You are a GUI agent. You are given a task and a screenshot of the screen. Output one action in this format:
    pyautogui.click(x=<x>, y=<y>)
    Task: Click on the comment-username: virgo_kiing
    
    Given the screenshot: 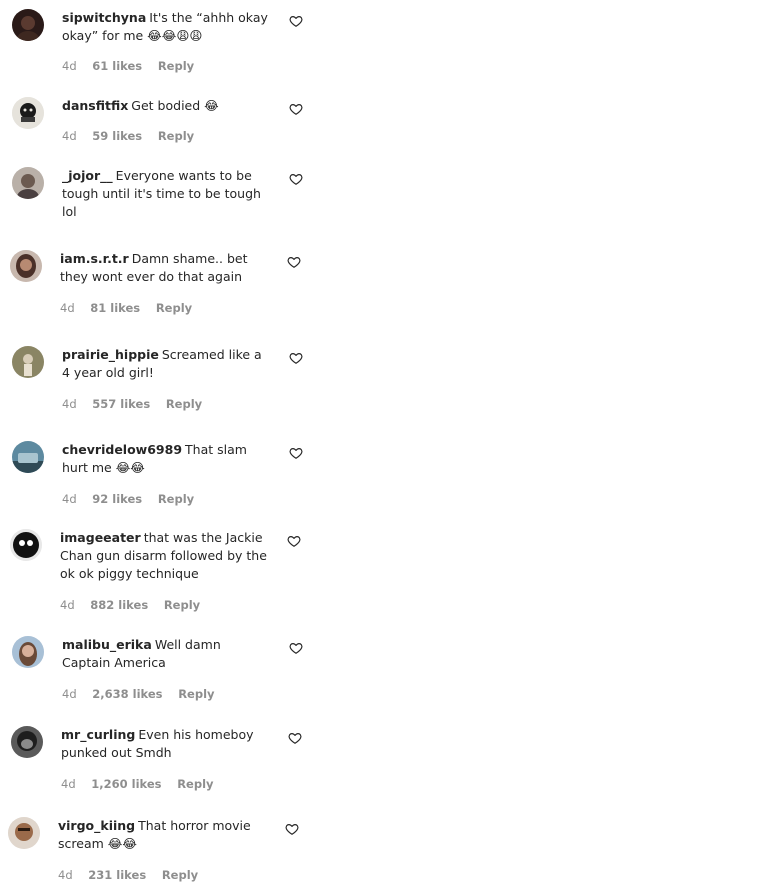 What is the action you would take?
    pyautogui.click(x=96, y=825)
    